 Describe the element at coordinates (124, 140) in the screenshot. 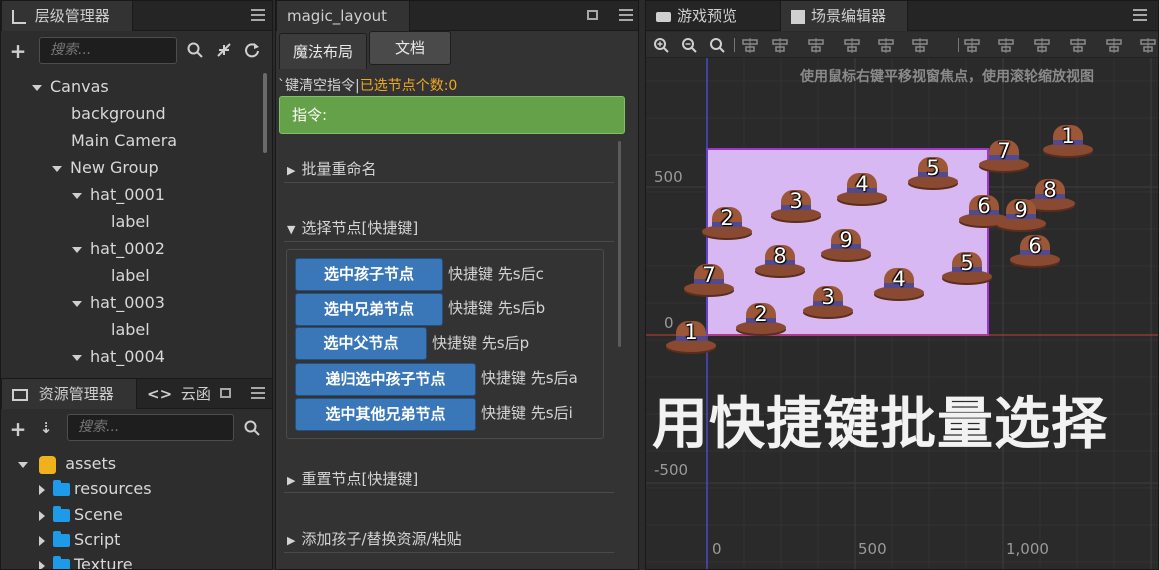

I see `tree-item-main-camera: Main Camera` at that location.